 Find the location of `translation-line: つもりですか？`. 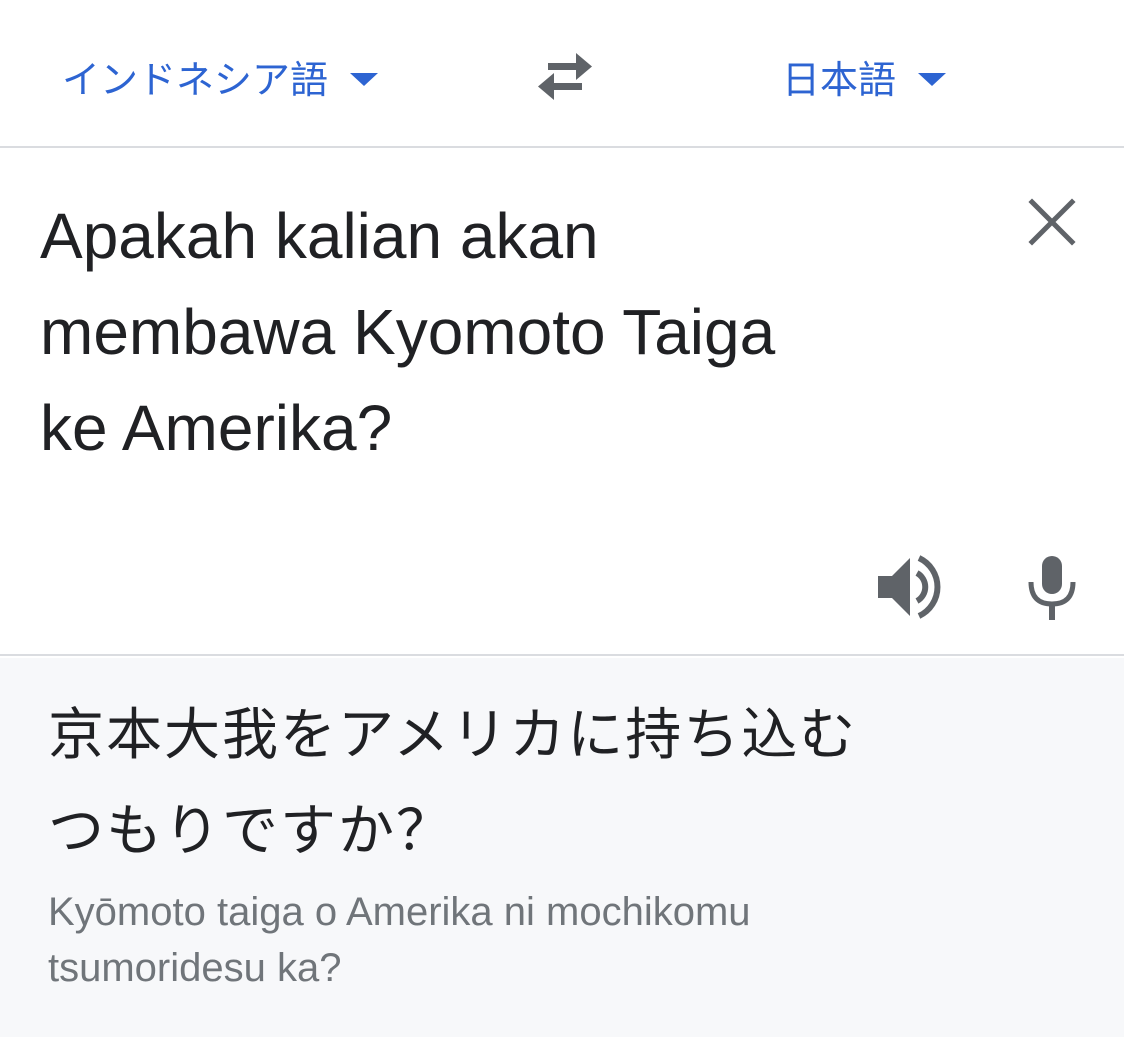

translation-line: つもりですか？ is located at coordinates (251, 831).